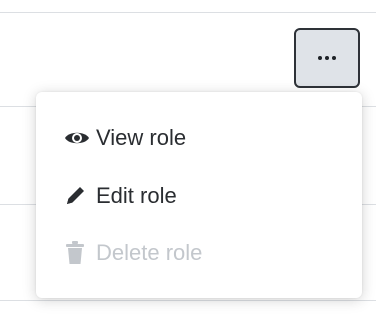 The image size is (376, 318). What do you see at coordinates (136, 195) in the screenshot?
I see `edit-role-label: Edit role` at bounding box center [136, 195].